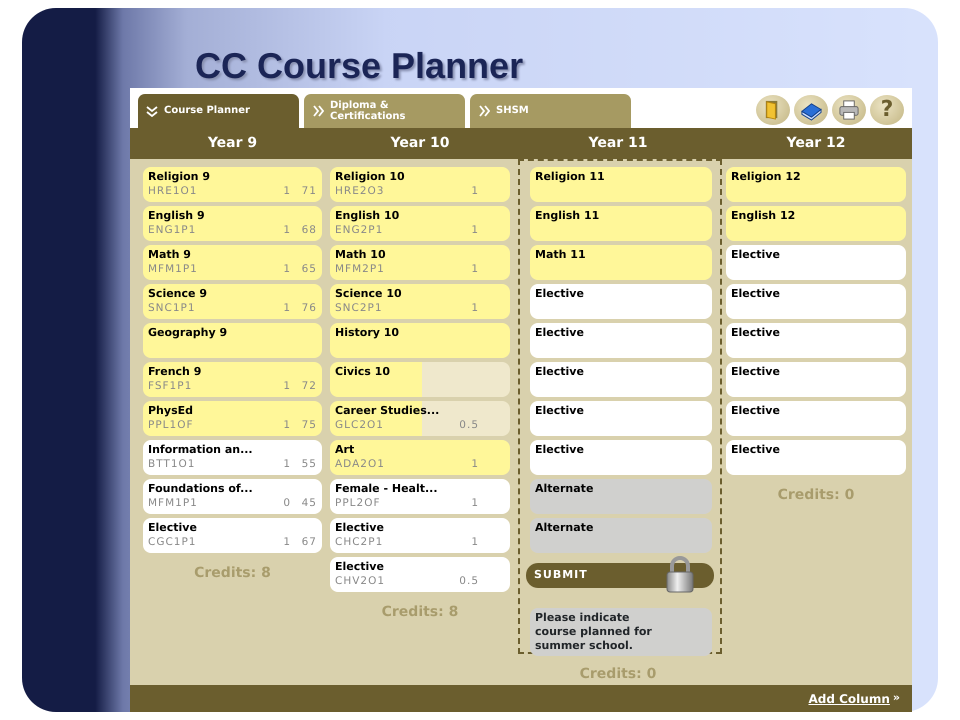 The width and height of the screenshot is (960, 720). I want to click on course-code: CGC1P1, so click(173, 542).